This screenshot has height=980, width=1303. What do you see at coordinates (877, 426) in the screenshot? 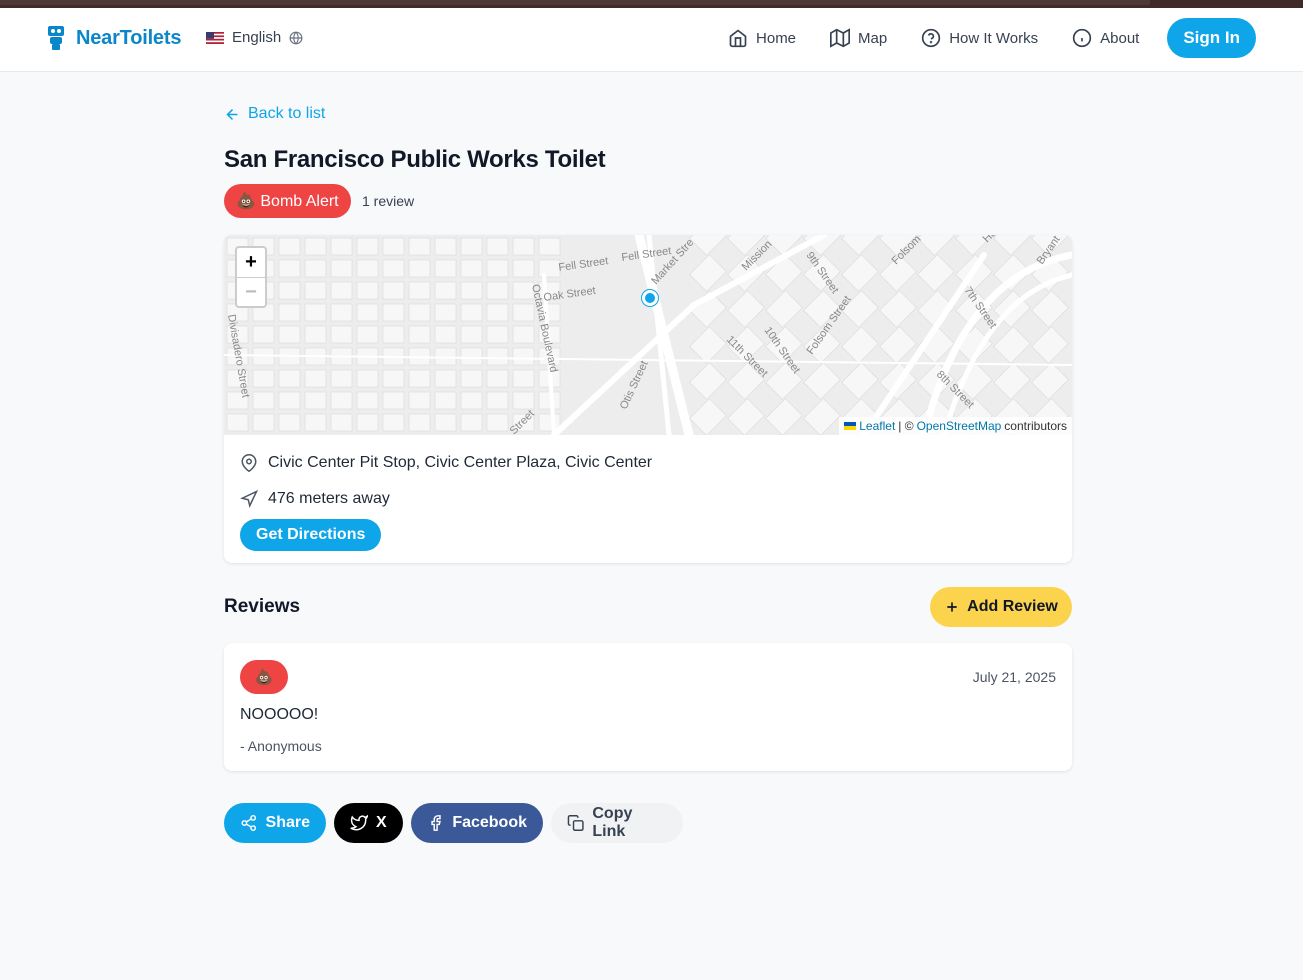
I see `leaflet-link: Leaflet` at bounding box center [877, 426].